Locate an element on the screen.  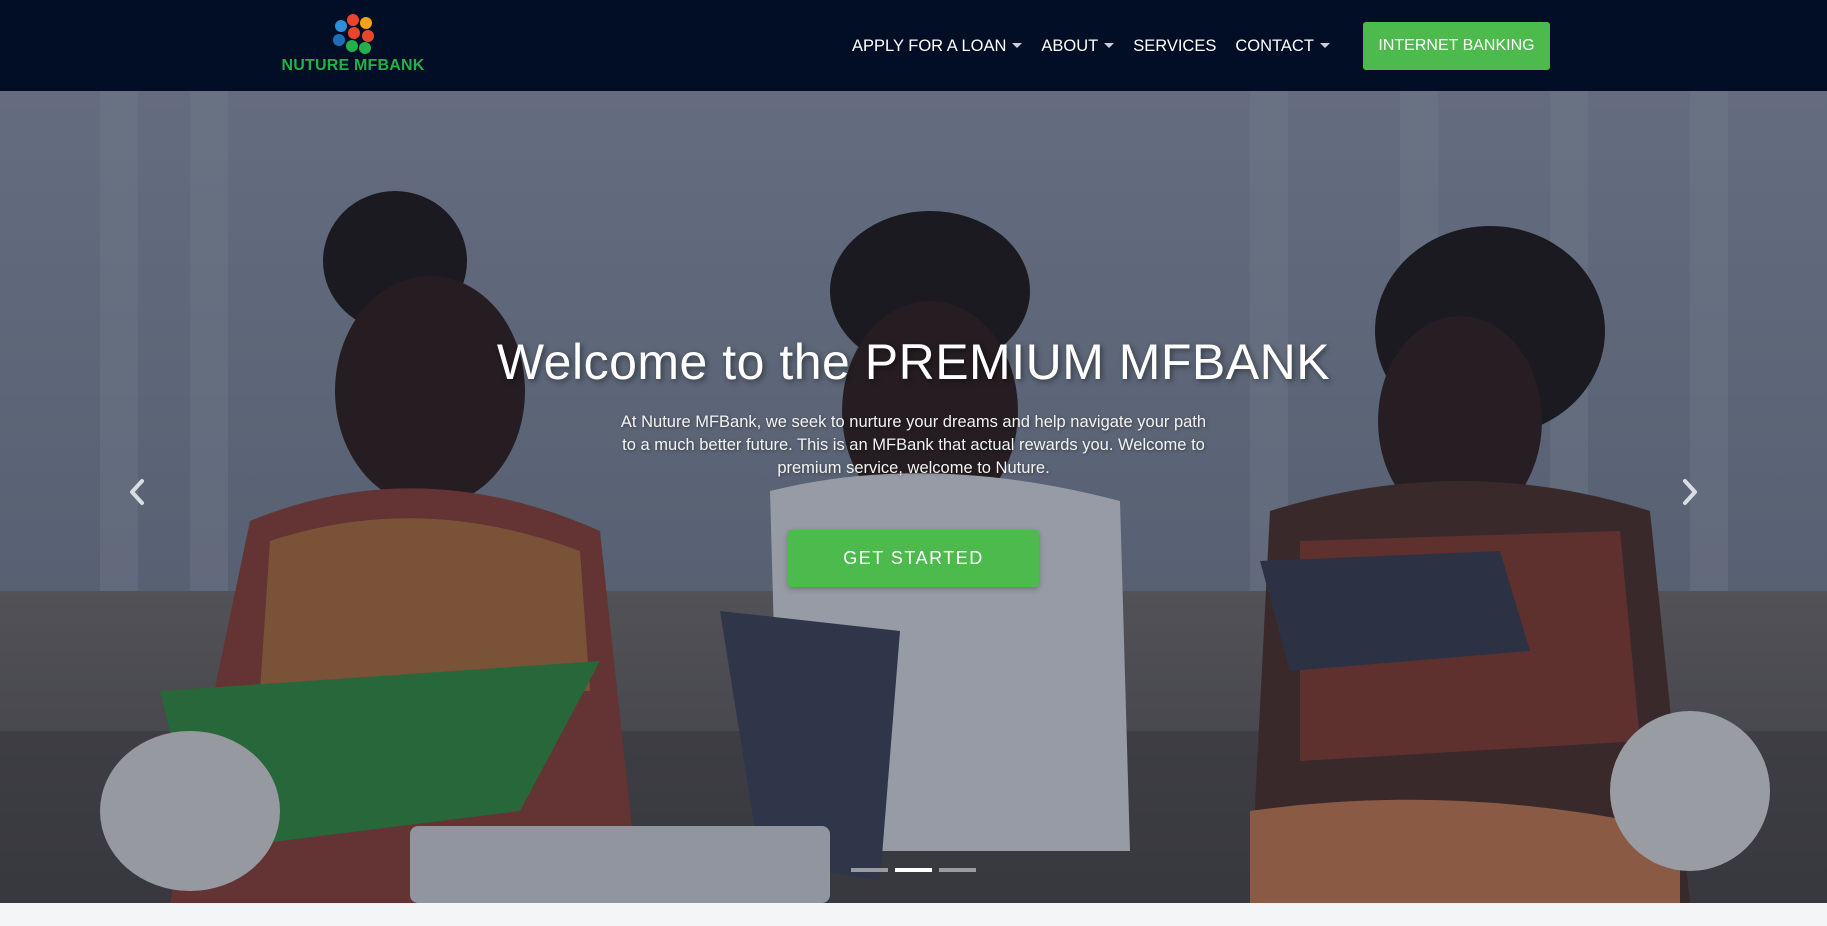
nav-item-services: SERVICES is located at coordinates (1174, 46).